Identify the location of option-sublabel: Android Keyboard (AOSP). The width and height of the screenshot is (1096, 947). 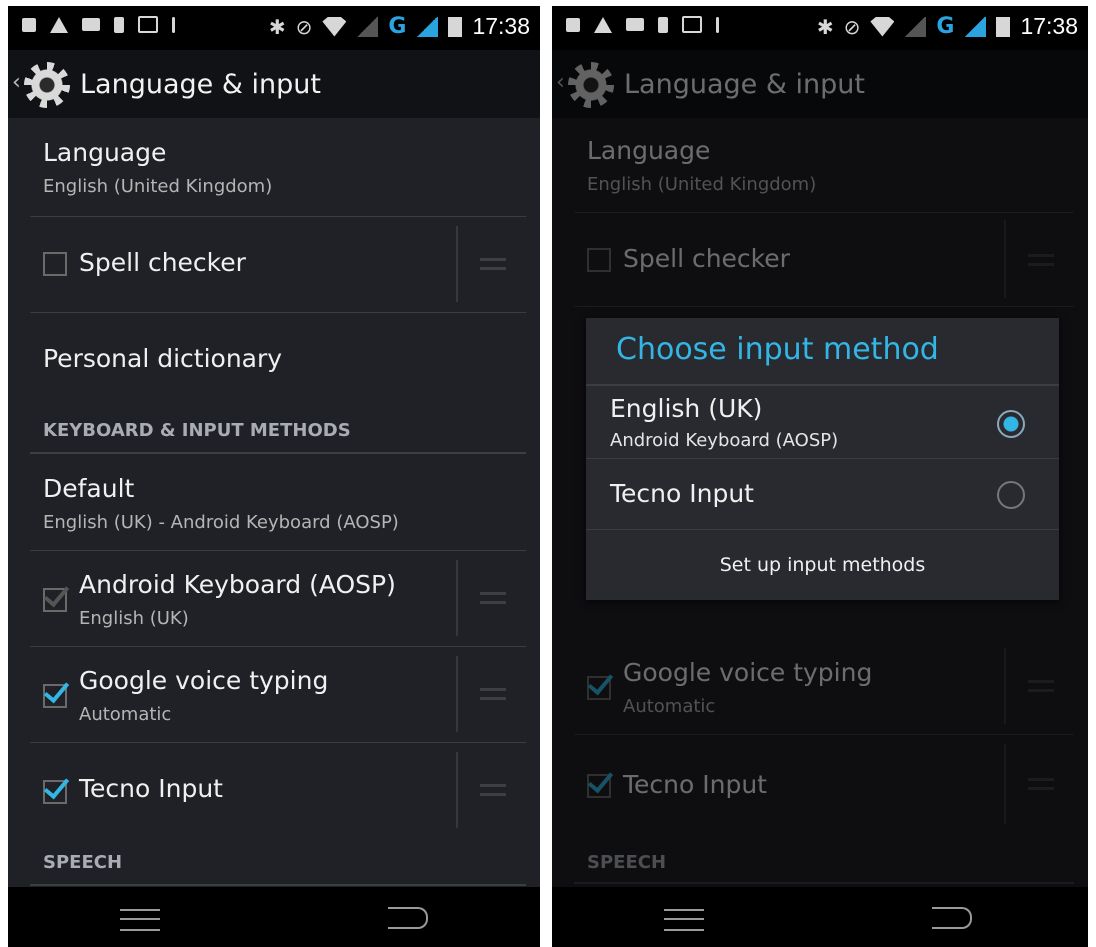
(724, 440).